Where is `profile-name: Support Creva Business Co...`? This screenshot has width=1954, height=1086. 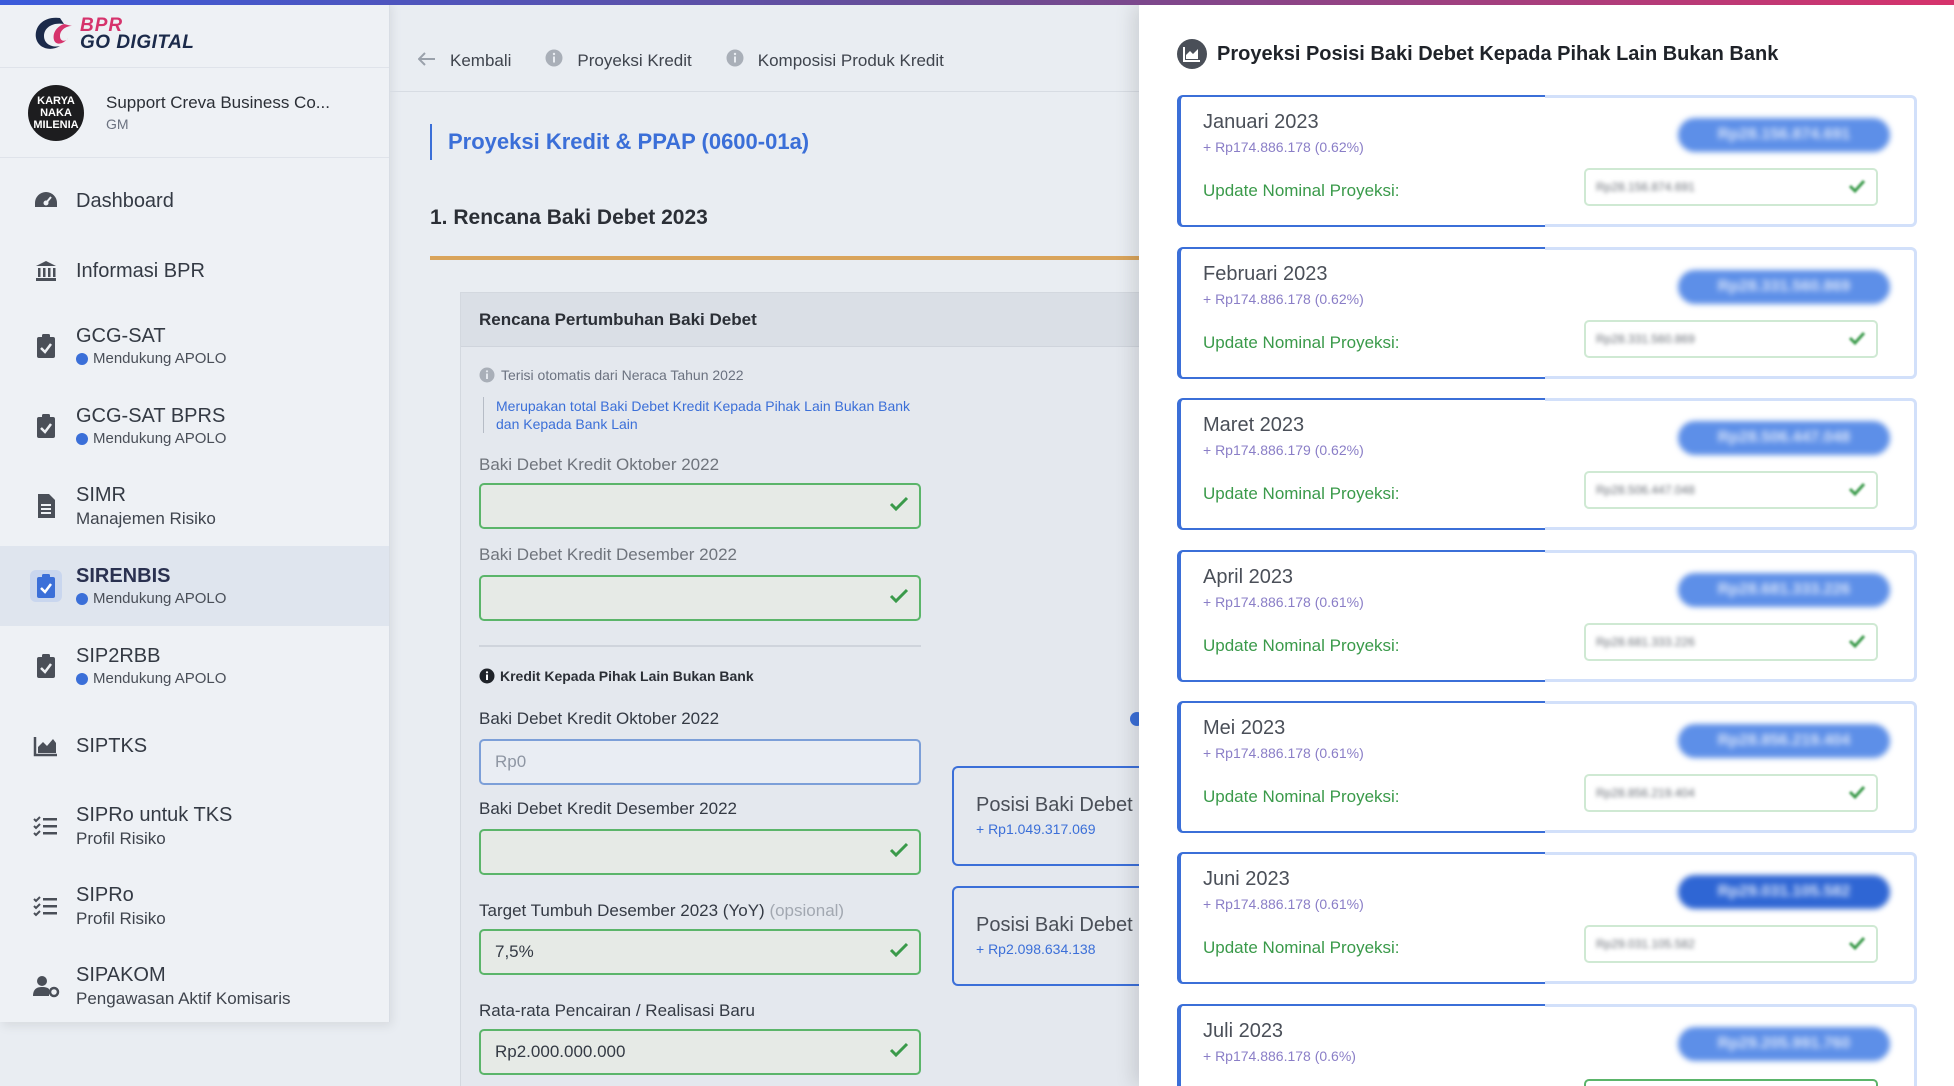
profile-name: Support Creva Business Co... is located at coordinates (218, 102).